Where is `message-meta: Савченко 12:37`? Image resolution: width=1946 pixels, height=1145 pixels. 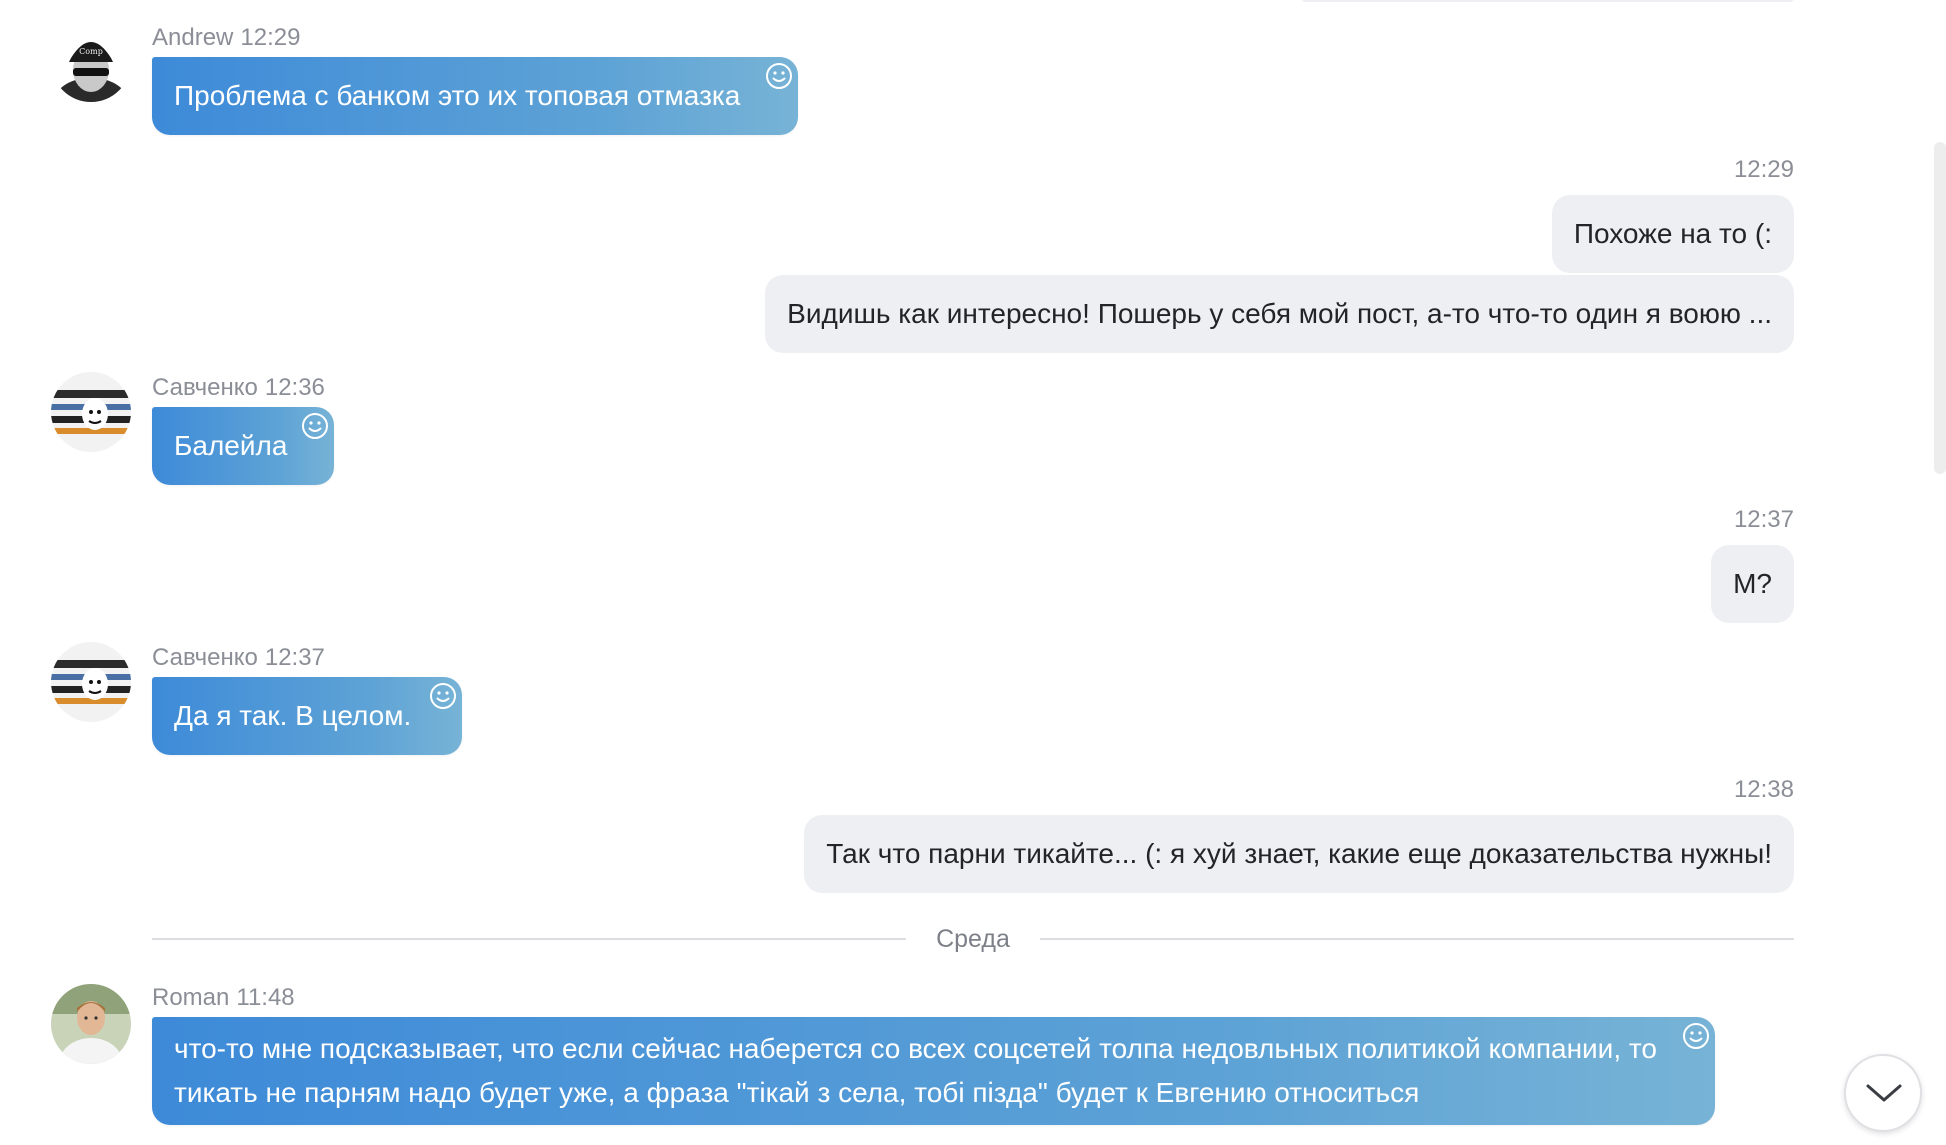 message-meta: Савченко 12:37 is located at coordinates (238, 658).